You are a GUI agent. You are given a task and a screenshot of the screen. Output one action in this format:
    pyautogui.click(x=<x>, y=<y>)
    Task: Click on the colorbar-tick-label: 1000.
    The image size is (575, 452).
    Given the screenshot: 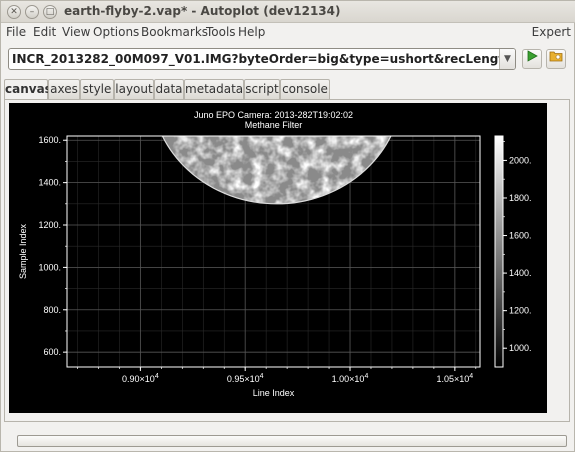 What is the action you would take?
    pyautogui.click(x=520, y=348)
    